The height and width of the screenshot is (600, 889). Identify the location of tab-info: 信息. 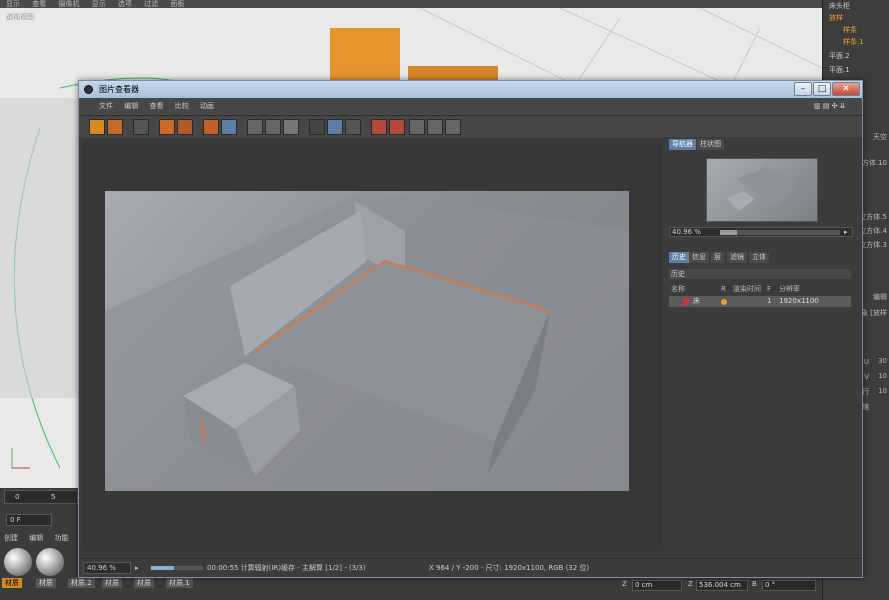
(699, 257).